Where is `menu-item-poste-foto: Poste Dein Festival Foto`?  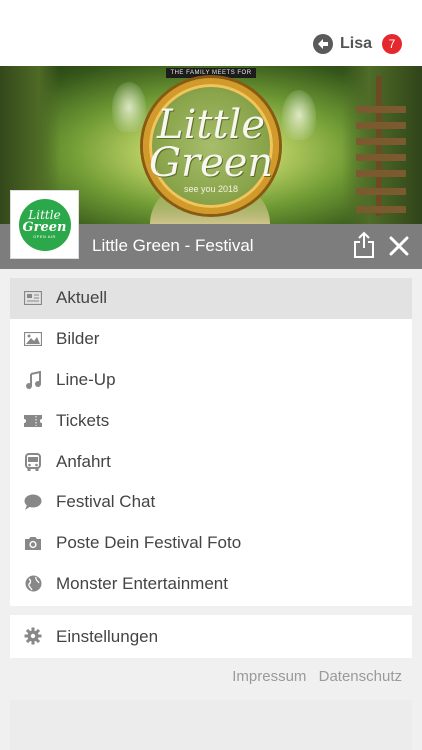 menu-item-poste-foto: Poste Dein Festival Foto is located at coordinates (211, 543).